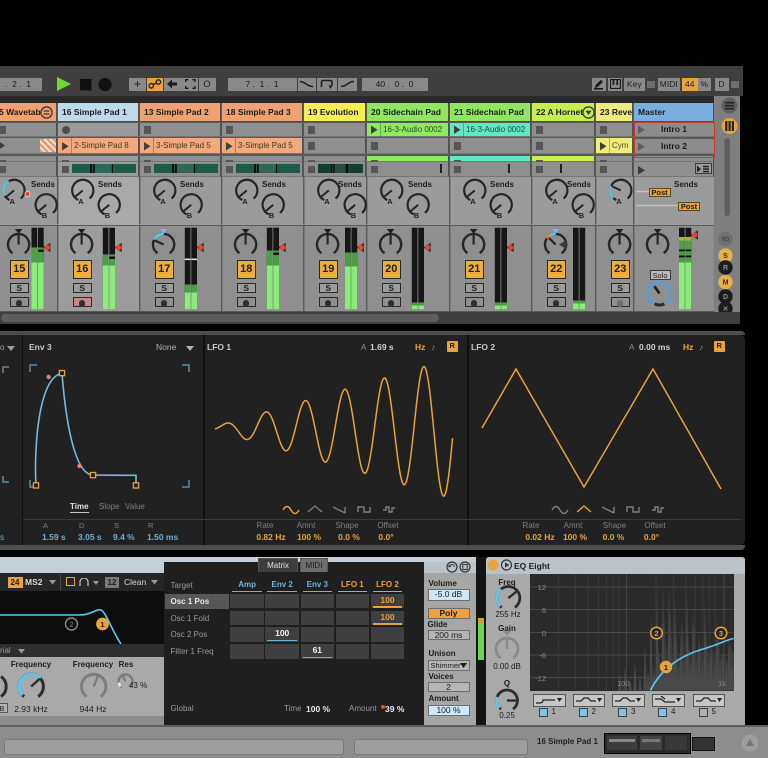 The width and height of the screenshot is (768, 758). What do you see at coordinates (725, 256) in the screenshot?
I see `svg-text: S` at bounding box center [725, 256].